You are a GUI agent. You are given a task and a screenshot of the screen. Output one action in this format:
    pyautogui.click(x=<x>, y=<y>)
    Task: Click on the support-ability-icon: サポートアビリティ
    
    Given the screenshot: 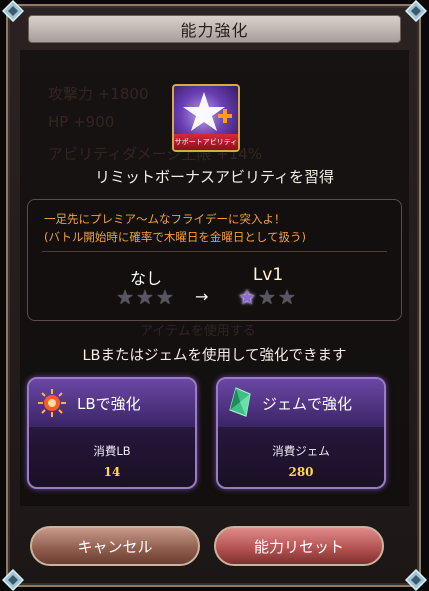 What is the action you would take?
    pyautogui.click(x=206, y=118)
    